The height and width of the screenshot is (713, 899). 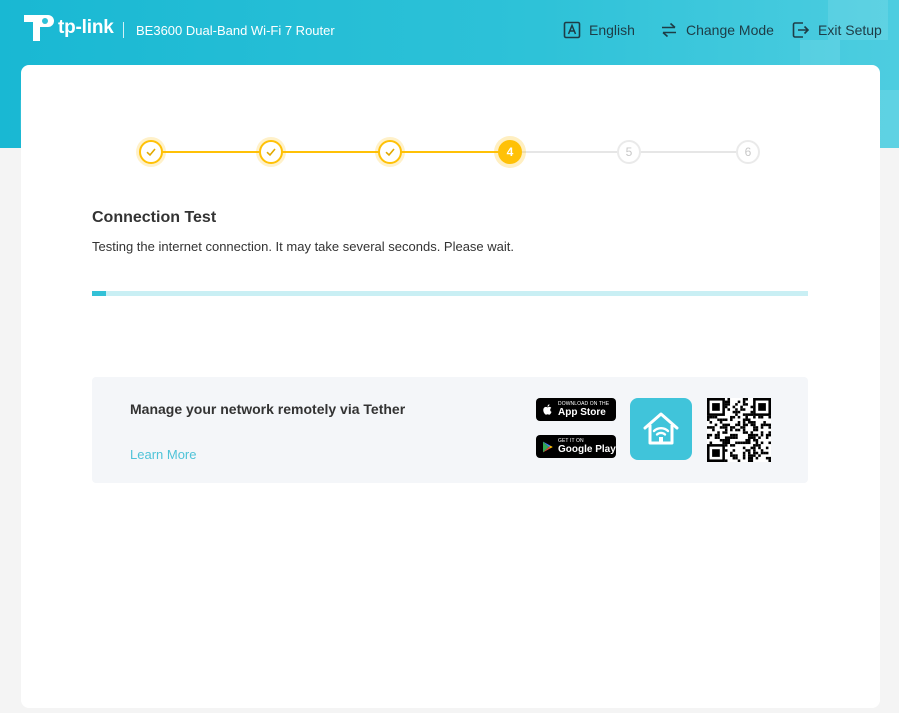 I want to click on learn-more-link: Learn More, so click(x=163, y=454).